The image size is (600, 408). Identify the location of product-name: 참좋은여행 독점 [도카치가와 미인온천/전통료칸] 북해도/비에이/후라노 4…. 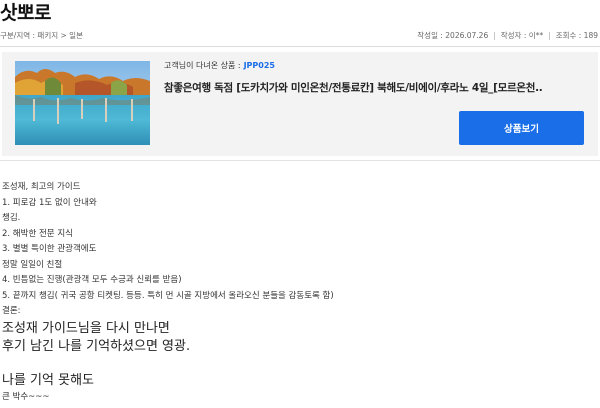
(364, 87).